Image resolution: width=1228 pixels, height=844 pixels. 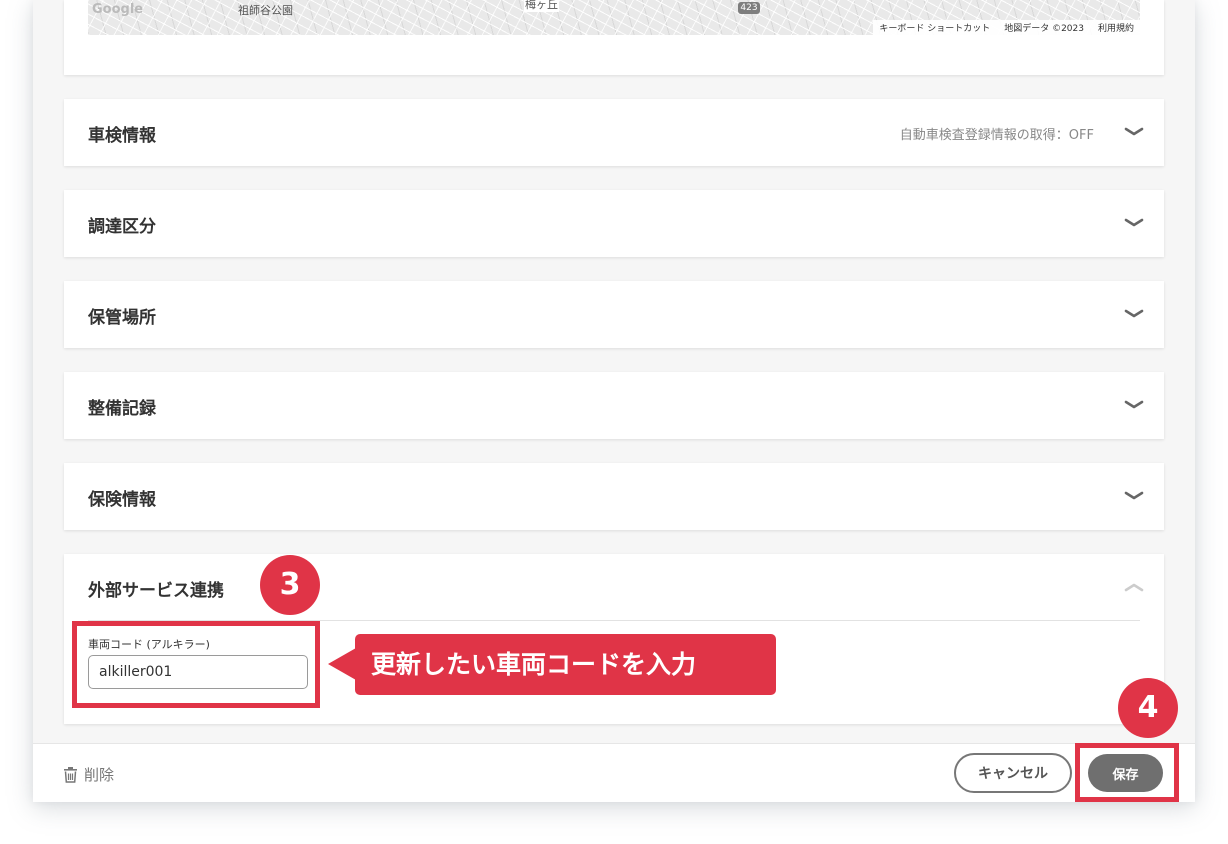 What do you see at coordinates (1116, 27) in the screenshot?
I see `map-terms-link: 利用規約` at bounding box center [1116, 27].